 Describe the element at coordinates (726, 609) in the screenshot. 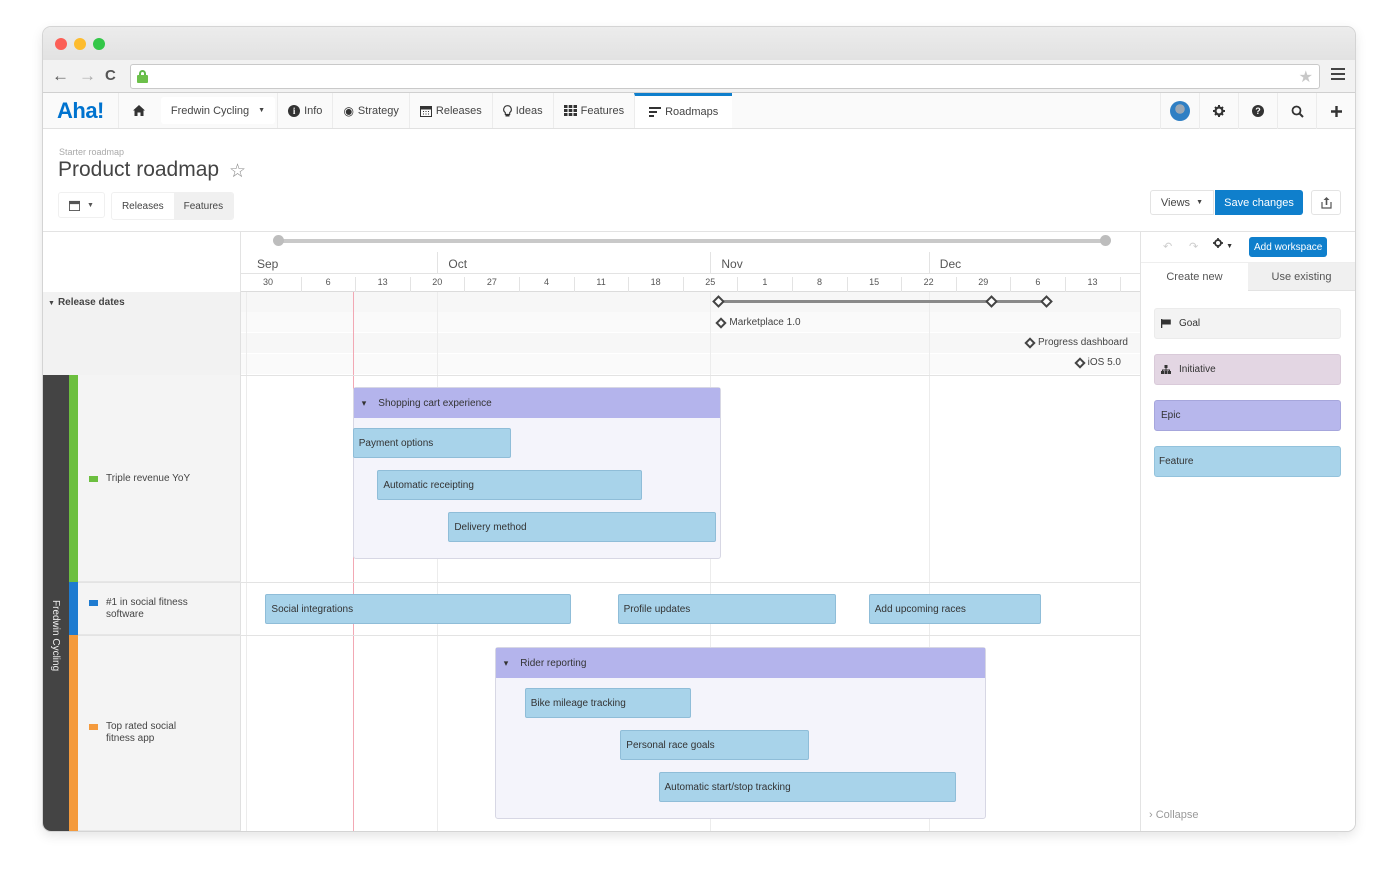

I see `feature-bar: Profile updates` at that location.